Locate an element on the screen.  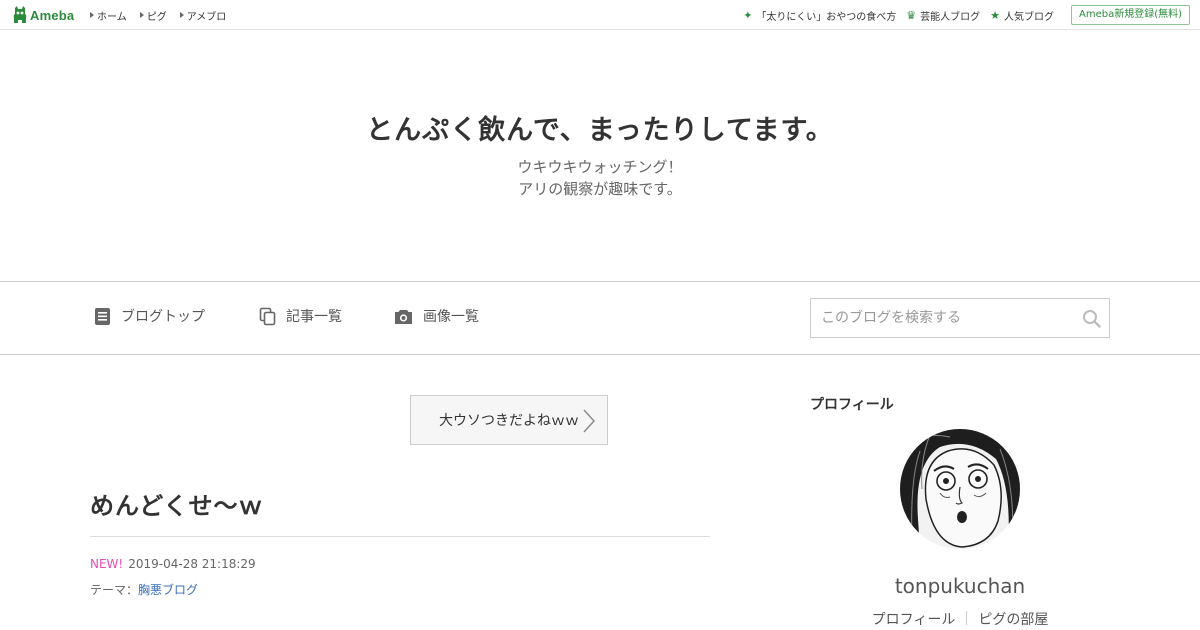
star-icon: ★ is located at coordinates (995, 15).